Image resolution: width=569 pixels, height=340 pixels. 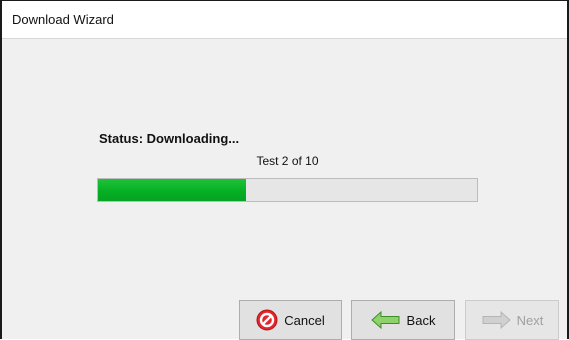 I want to click on progress-caption: Test 2 of 10, so click(x=287, y=161).